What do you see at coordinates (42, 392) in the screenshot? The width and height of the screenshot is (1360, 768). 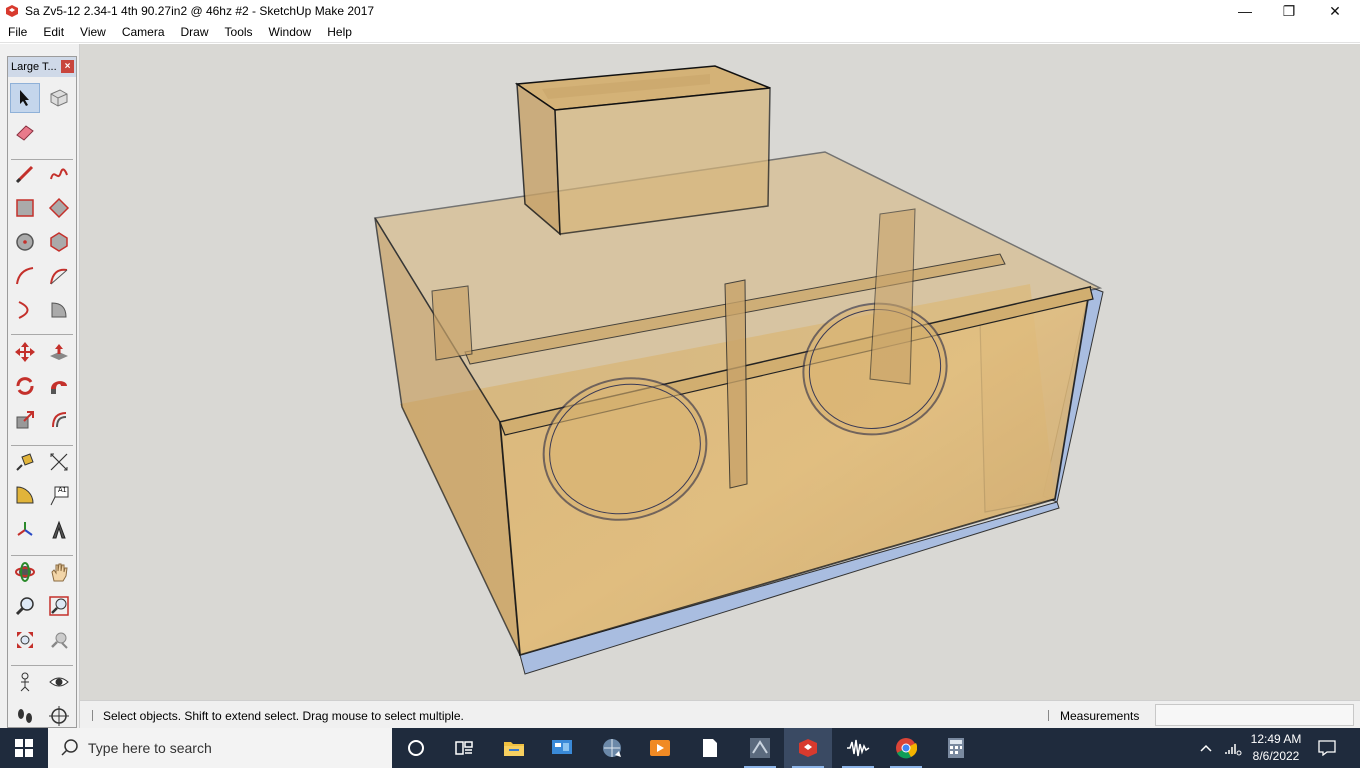 I see `large-tool-set-panel: Large T... × A1` at bounding box center [42, 392].